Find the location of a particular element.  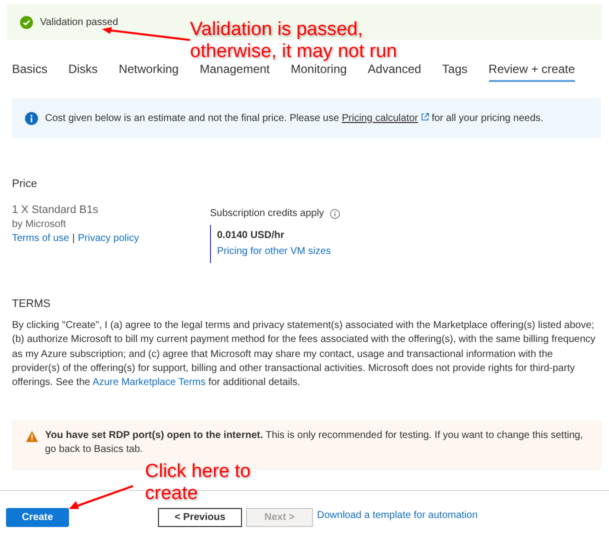

annotation-text: Click here to create is located at coordinates (198, 483).